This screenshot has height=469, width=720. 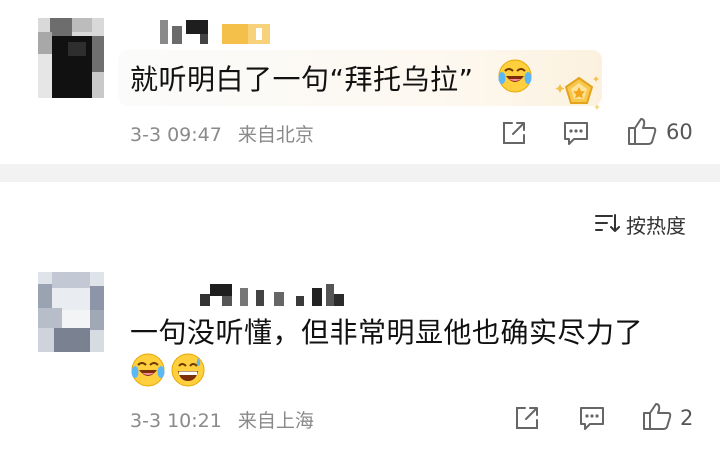 I want to click on comment-text: 就听明白了一句“拜托乌拉”, so click(x=302, y=79).